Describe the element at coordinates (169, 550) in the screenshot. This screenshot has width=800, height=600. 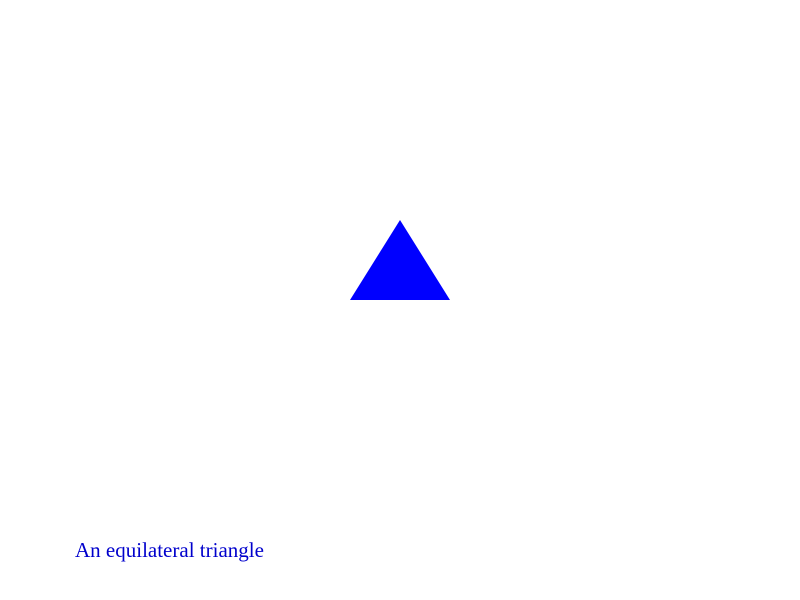
I see `caption: An equilateral triangle` at that location.